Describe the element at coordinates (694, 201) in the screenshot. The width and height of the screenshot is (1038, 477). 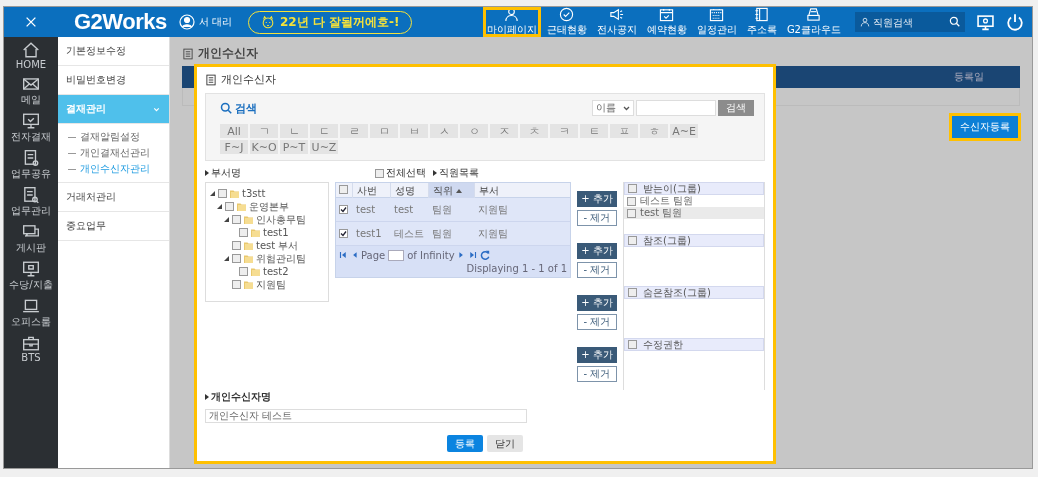
I see `list-item: 테스트 팀원` at that location.